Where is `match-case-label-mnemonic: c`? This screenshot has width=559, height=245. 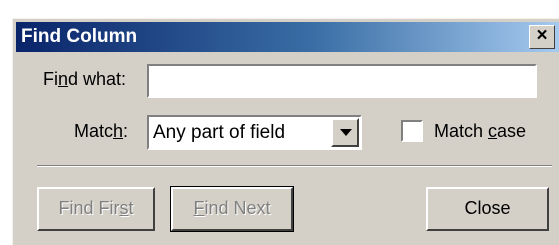 match-case-label-mnemonic: c is located at coordinates (493, 131).